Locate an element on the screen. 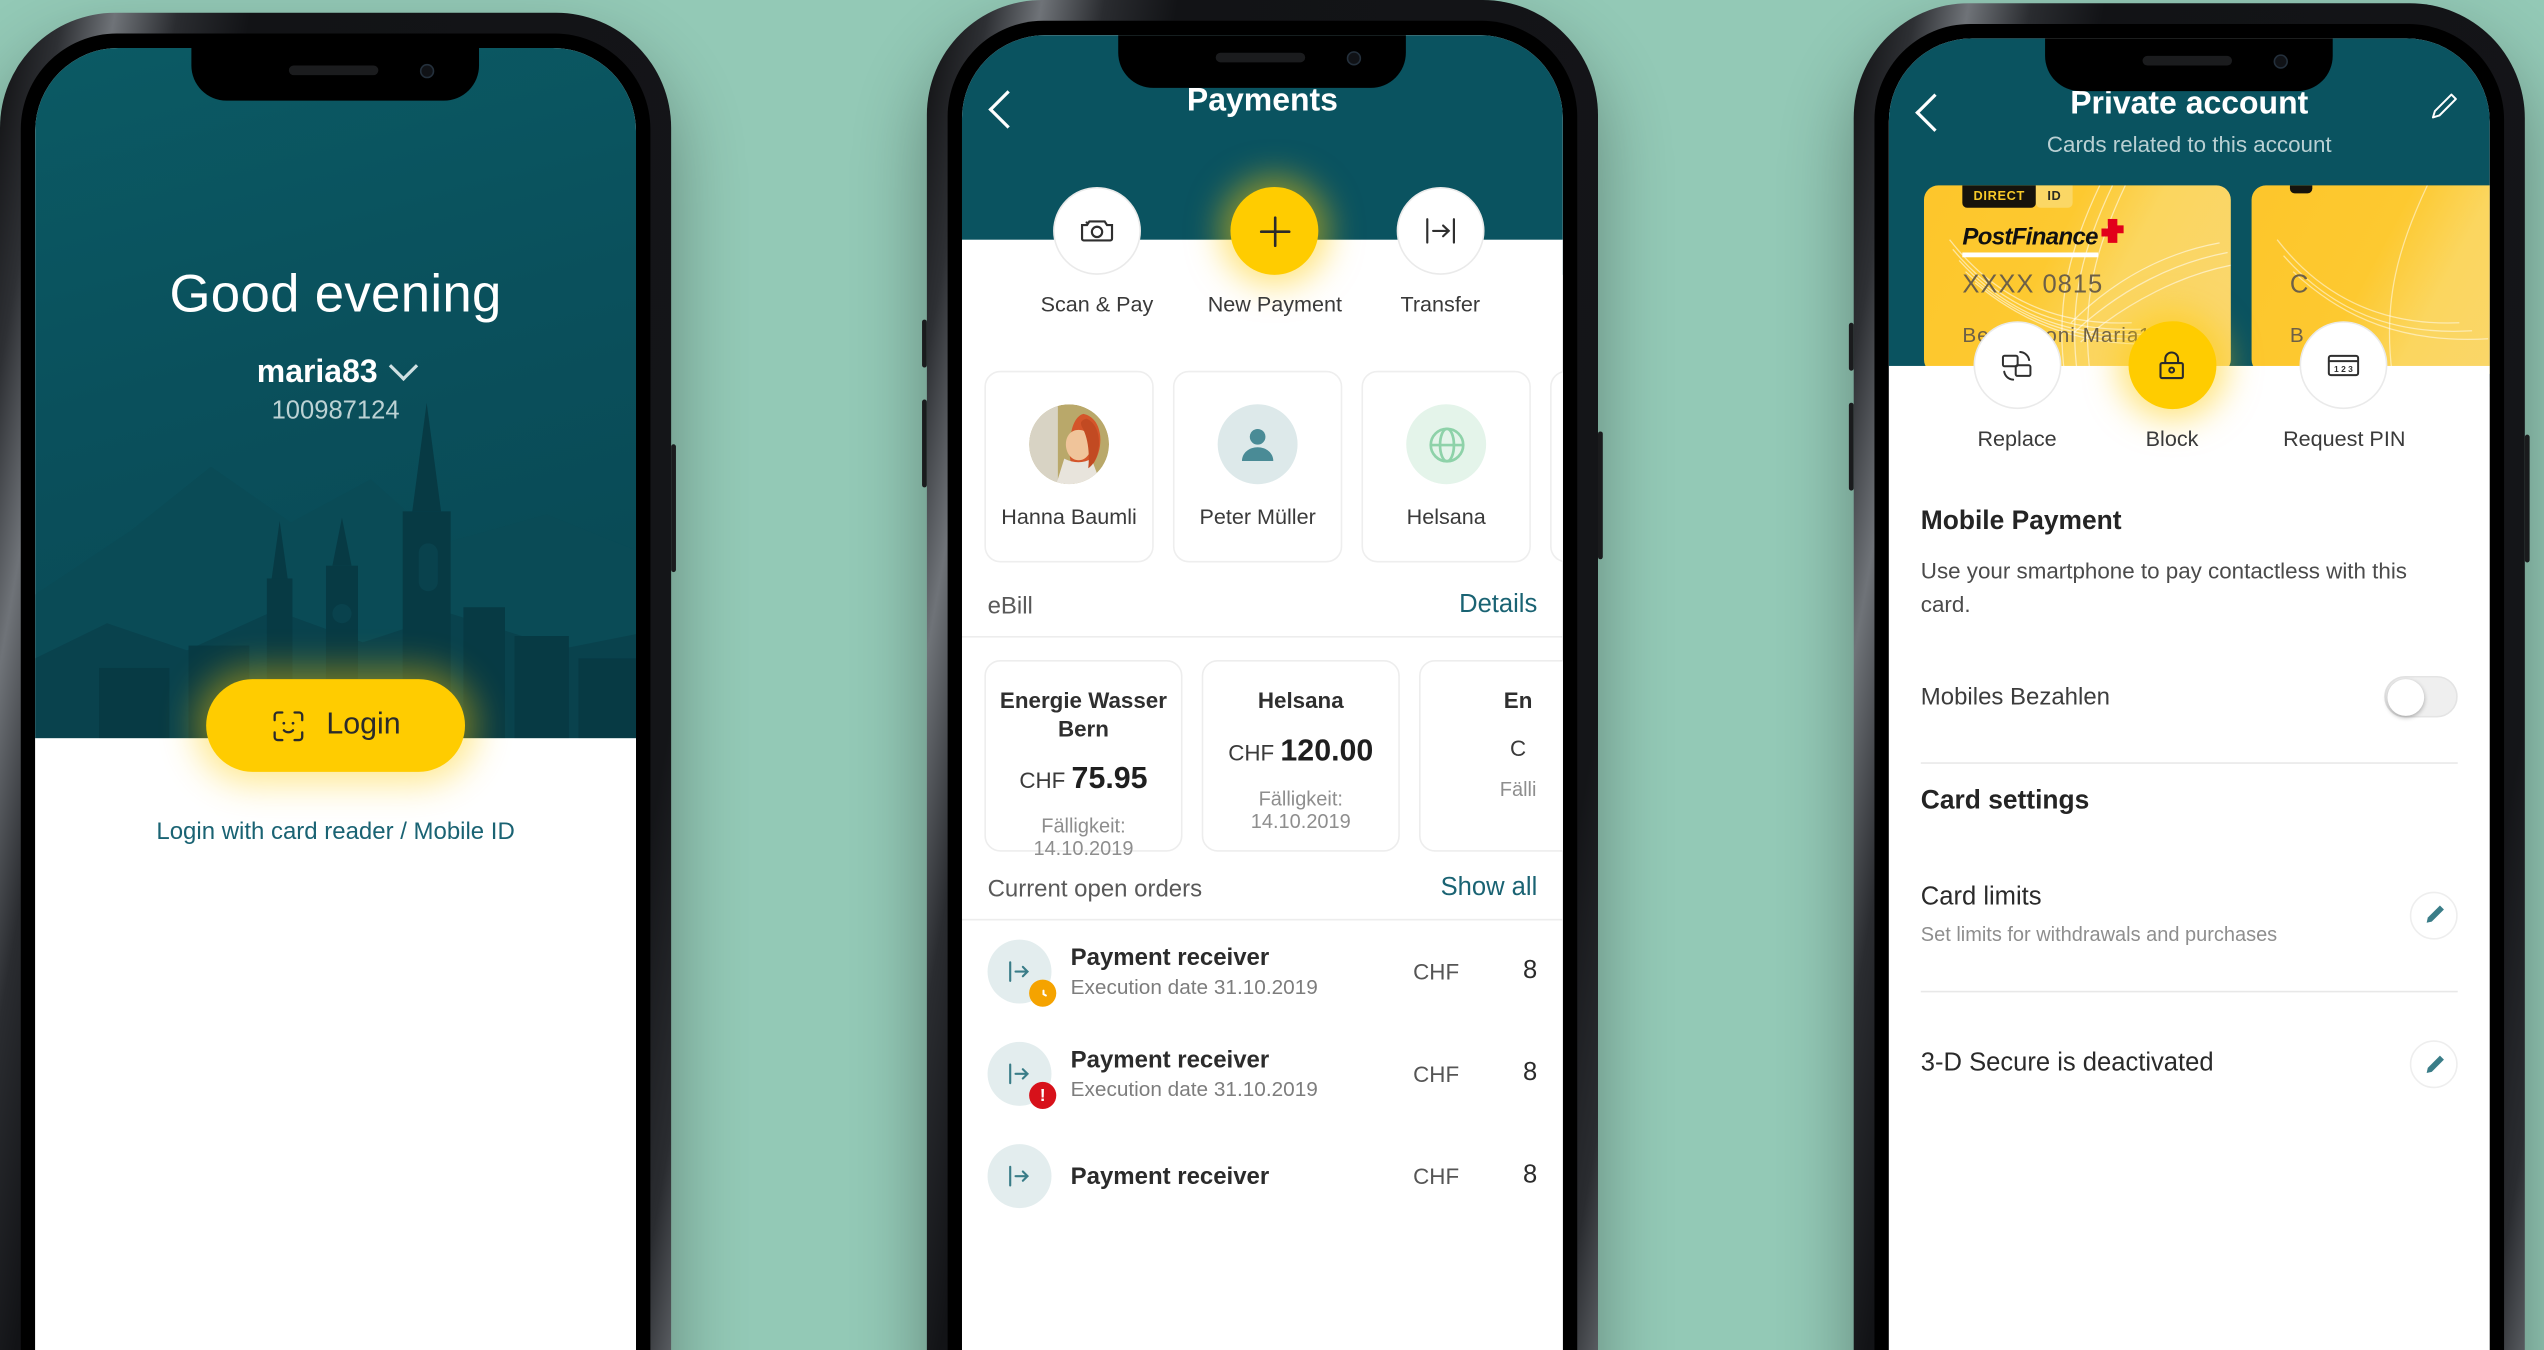  order-amount: 8 is located at coordinates (1530, 971).